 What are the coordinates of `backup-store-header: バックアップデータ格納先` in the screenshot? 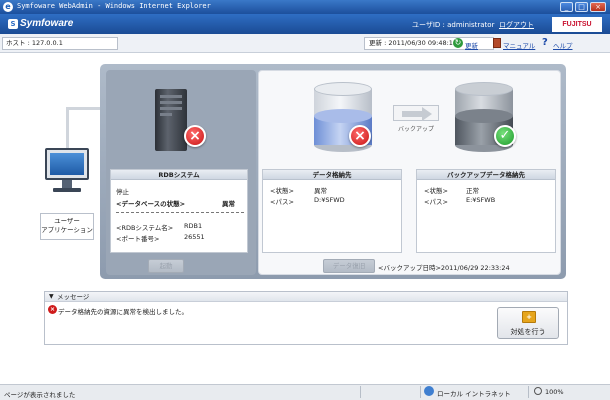 It's located at (486, 175).